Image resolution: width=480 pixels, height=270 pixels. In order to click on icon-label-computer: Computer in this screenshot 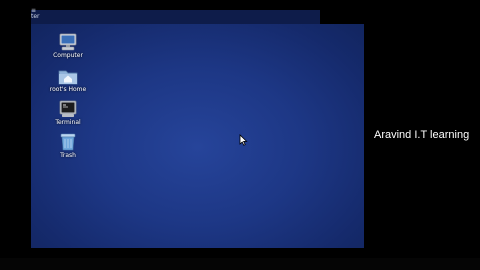, I will do `click(68, 55)`.